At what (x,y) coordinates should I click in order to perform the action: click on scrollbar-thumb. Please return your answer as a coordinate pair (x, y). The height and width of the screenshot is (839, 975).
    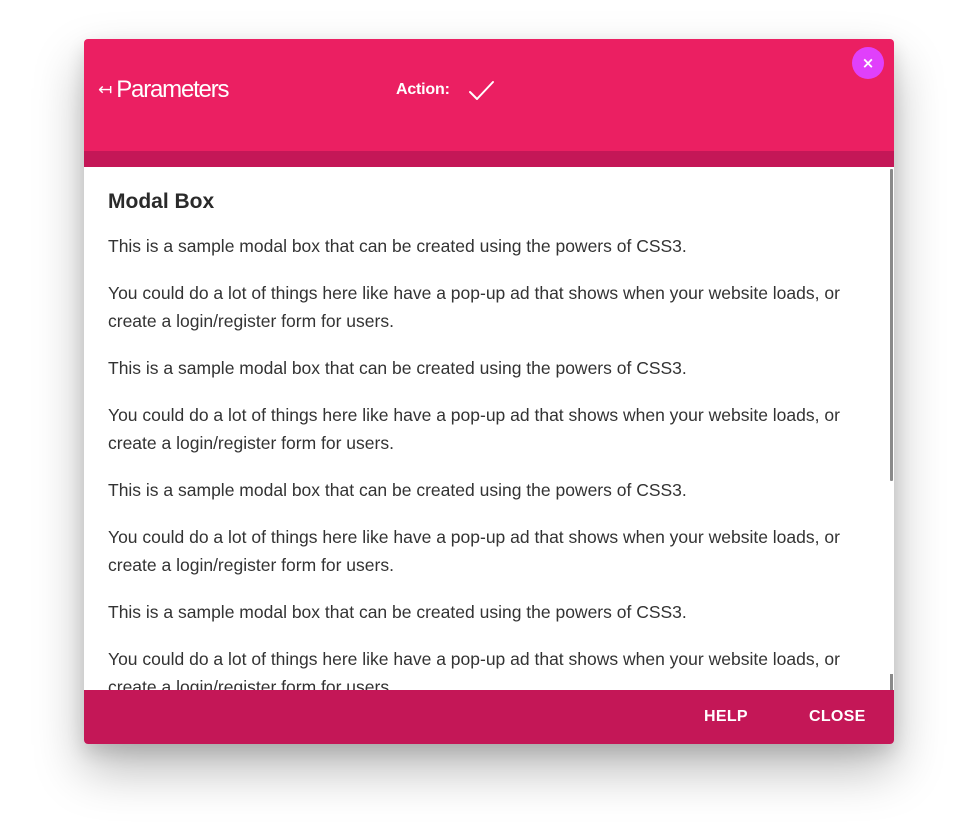
    Looking at the image, I should click on (891, 325).